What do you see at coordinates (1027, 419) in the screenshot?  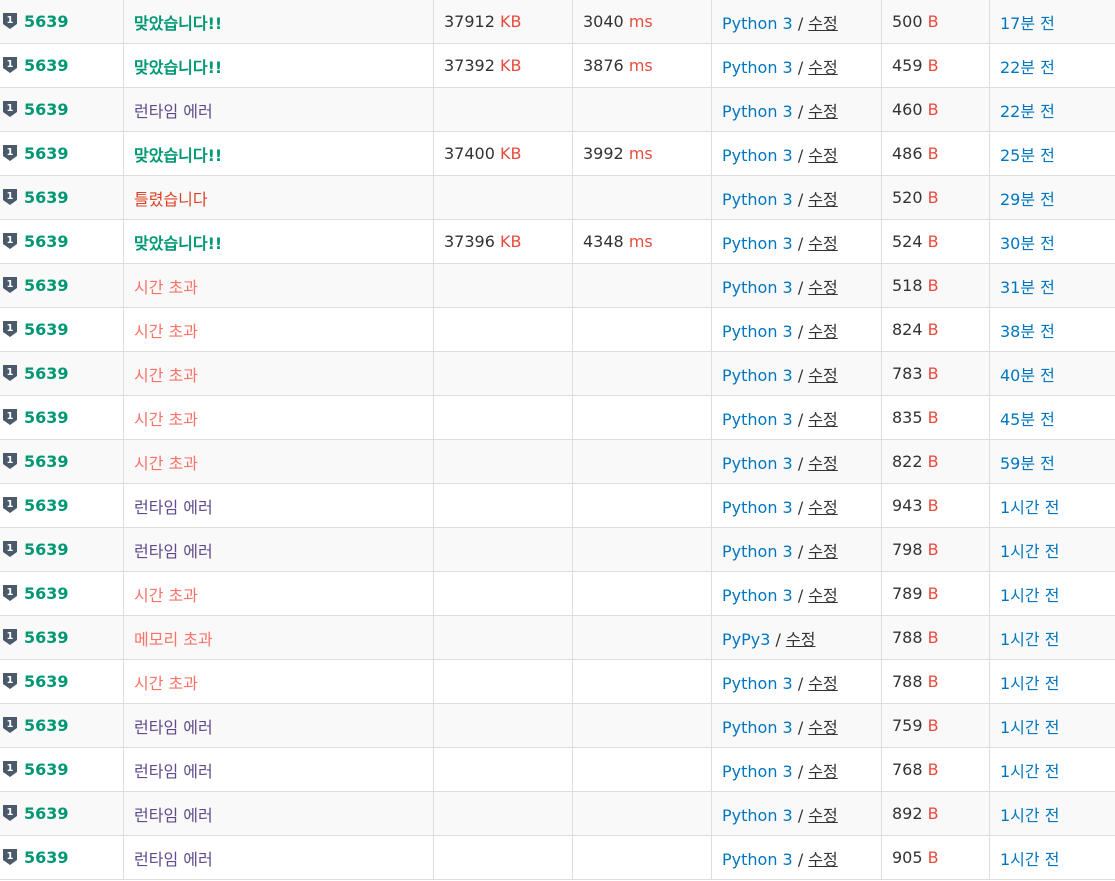 I see `submitted-time-link: 45분 전` at bounding box center [1027, 419].